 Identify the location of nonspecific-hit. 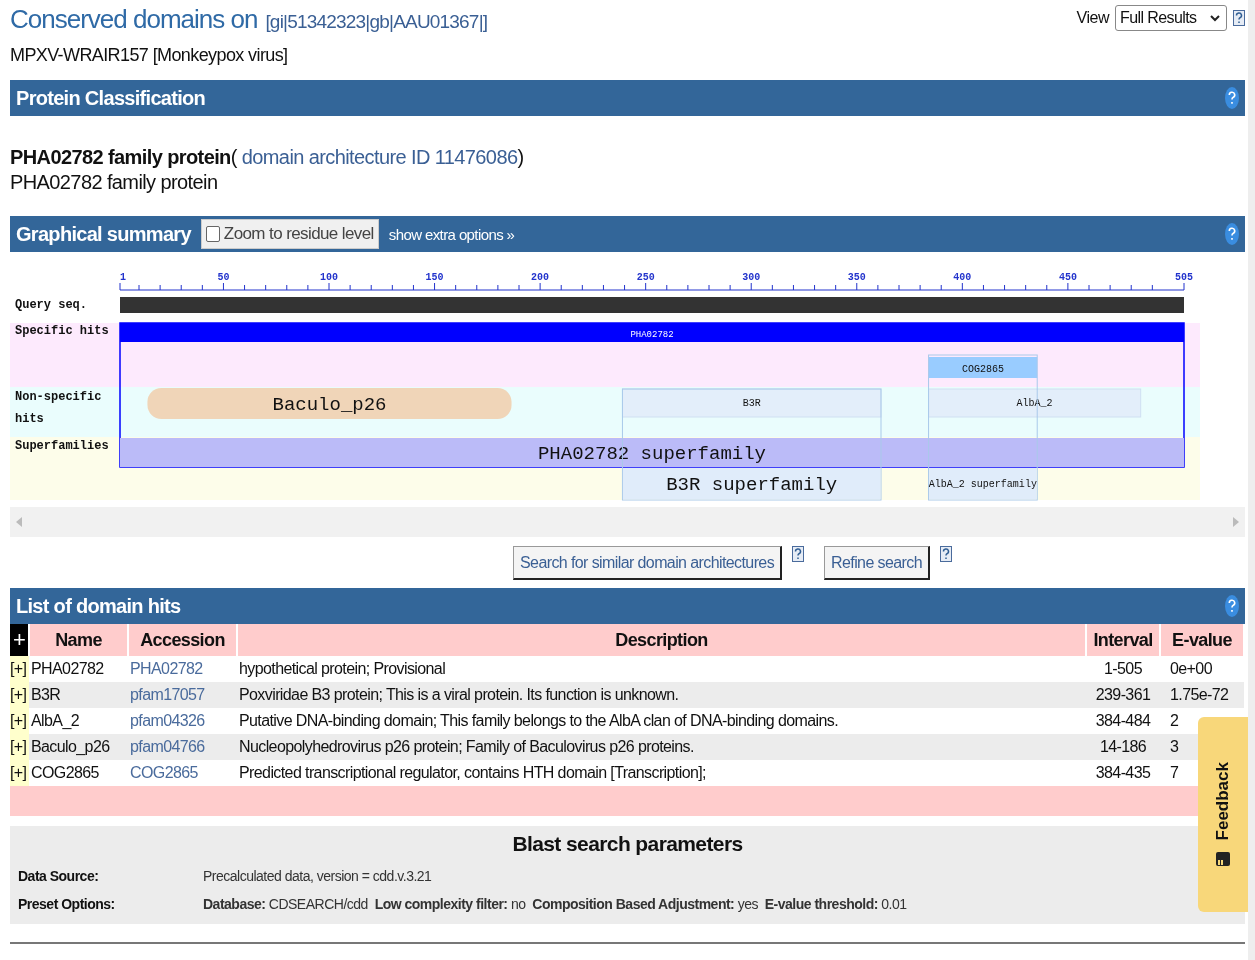
(329, 403).